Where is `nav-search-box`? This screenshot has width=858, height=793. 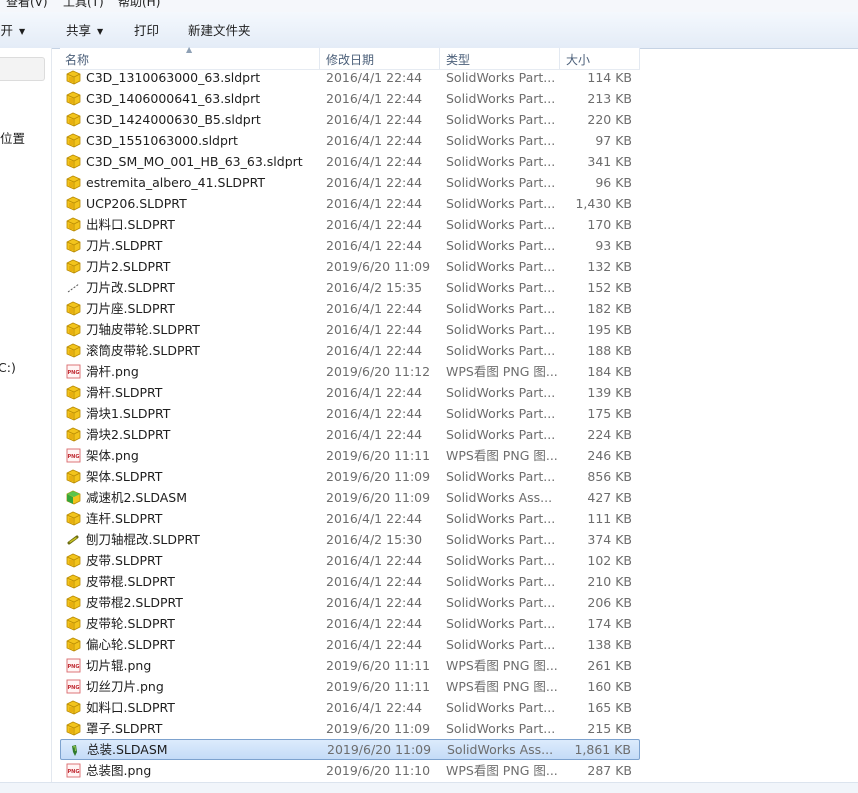
nav-search-box is located at coordinates (22, 69).